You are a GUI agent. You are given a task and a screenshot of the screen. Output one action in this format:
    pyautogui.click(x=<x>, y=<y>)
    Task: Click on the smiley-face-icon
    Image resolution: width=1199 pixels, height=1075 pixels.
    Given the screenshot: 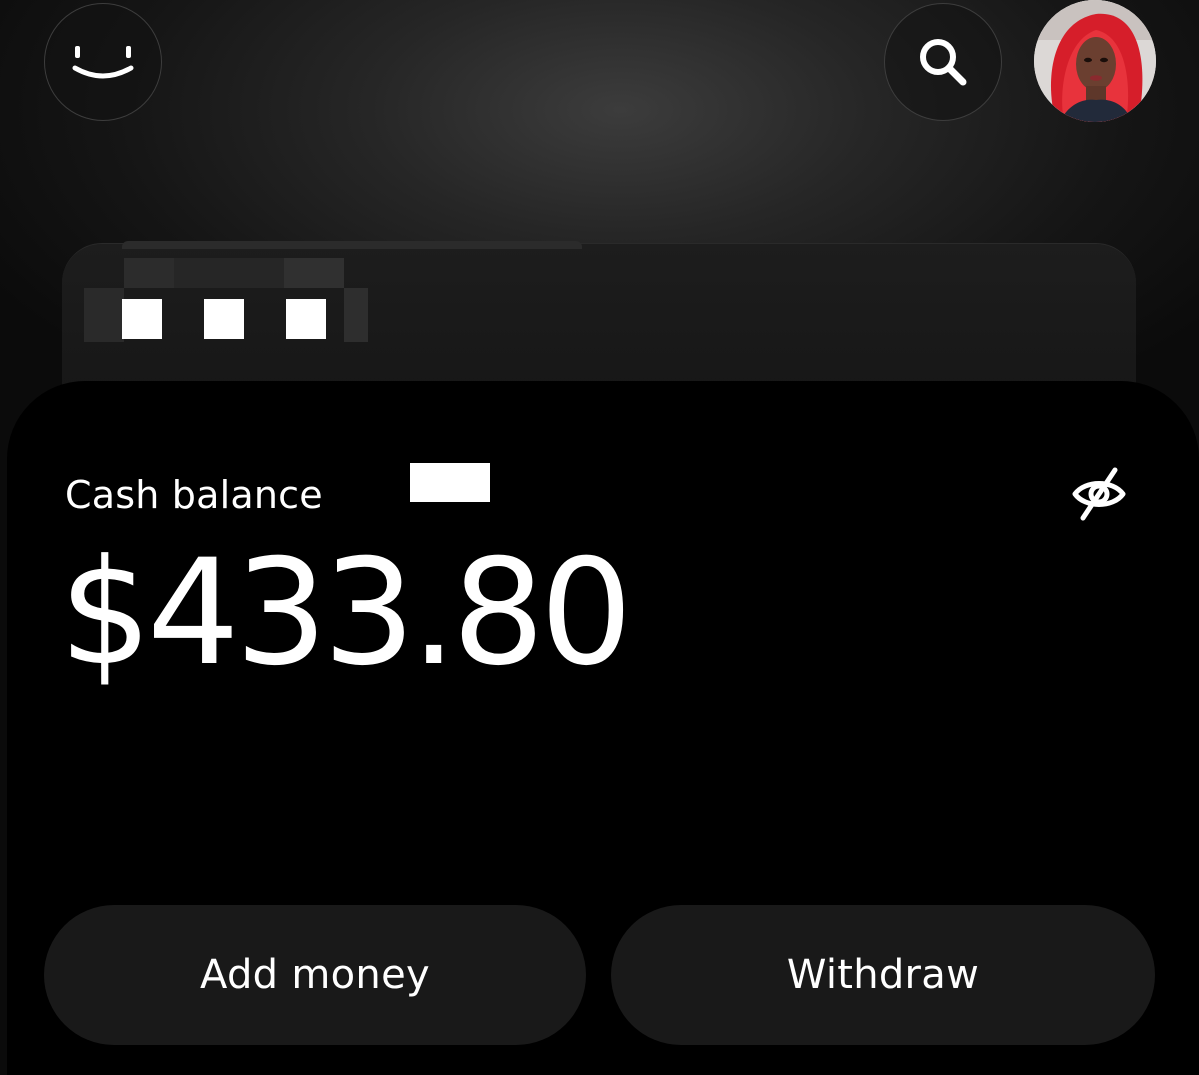 What is the action you would take?
    pyautogui.click(x=103, y=62)
    